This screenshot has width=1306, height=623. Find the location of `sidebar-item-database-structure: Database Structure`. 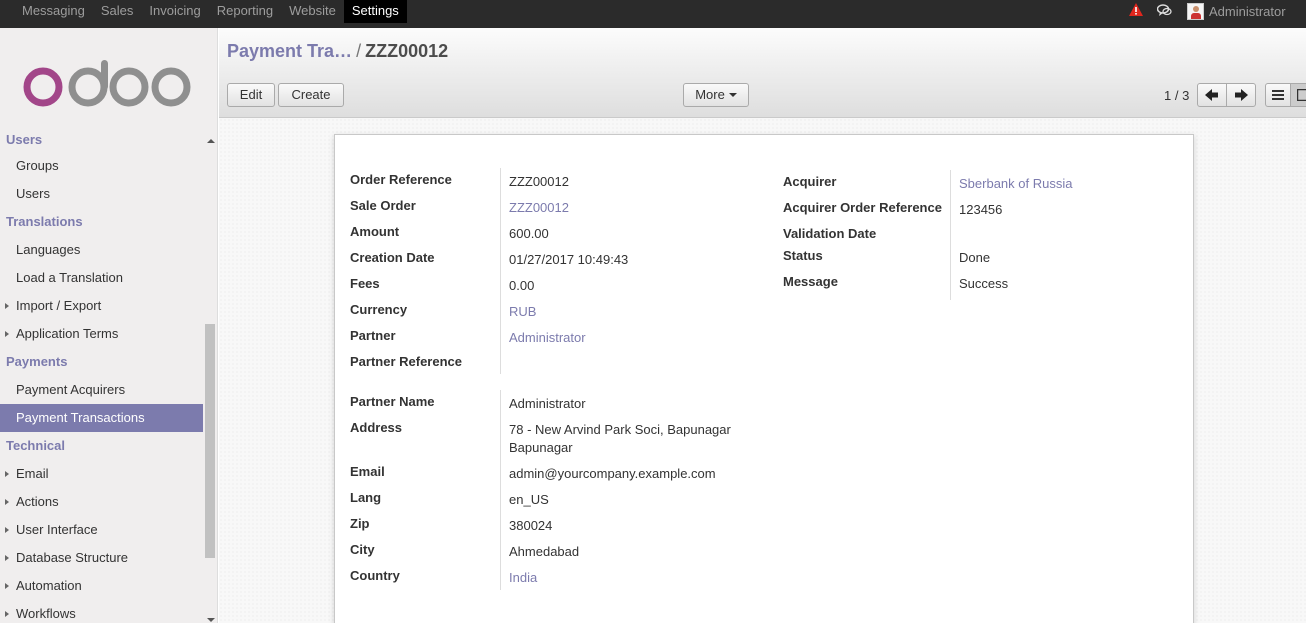

sidebar-item-database-structure: Database Structure is located at coordinates (101, 558).